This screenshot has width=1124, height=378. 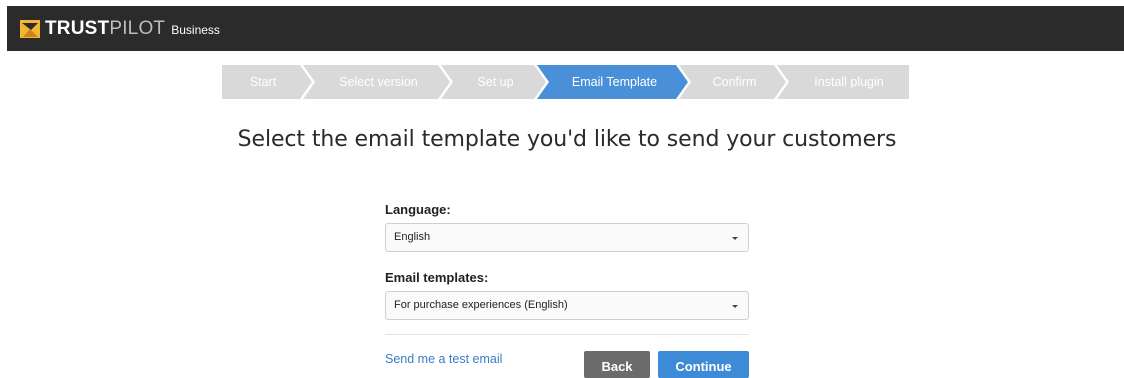 I want to click on wizard-step-confirm: Confirm, so click(x=734, y=82).